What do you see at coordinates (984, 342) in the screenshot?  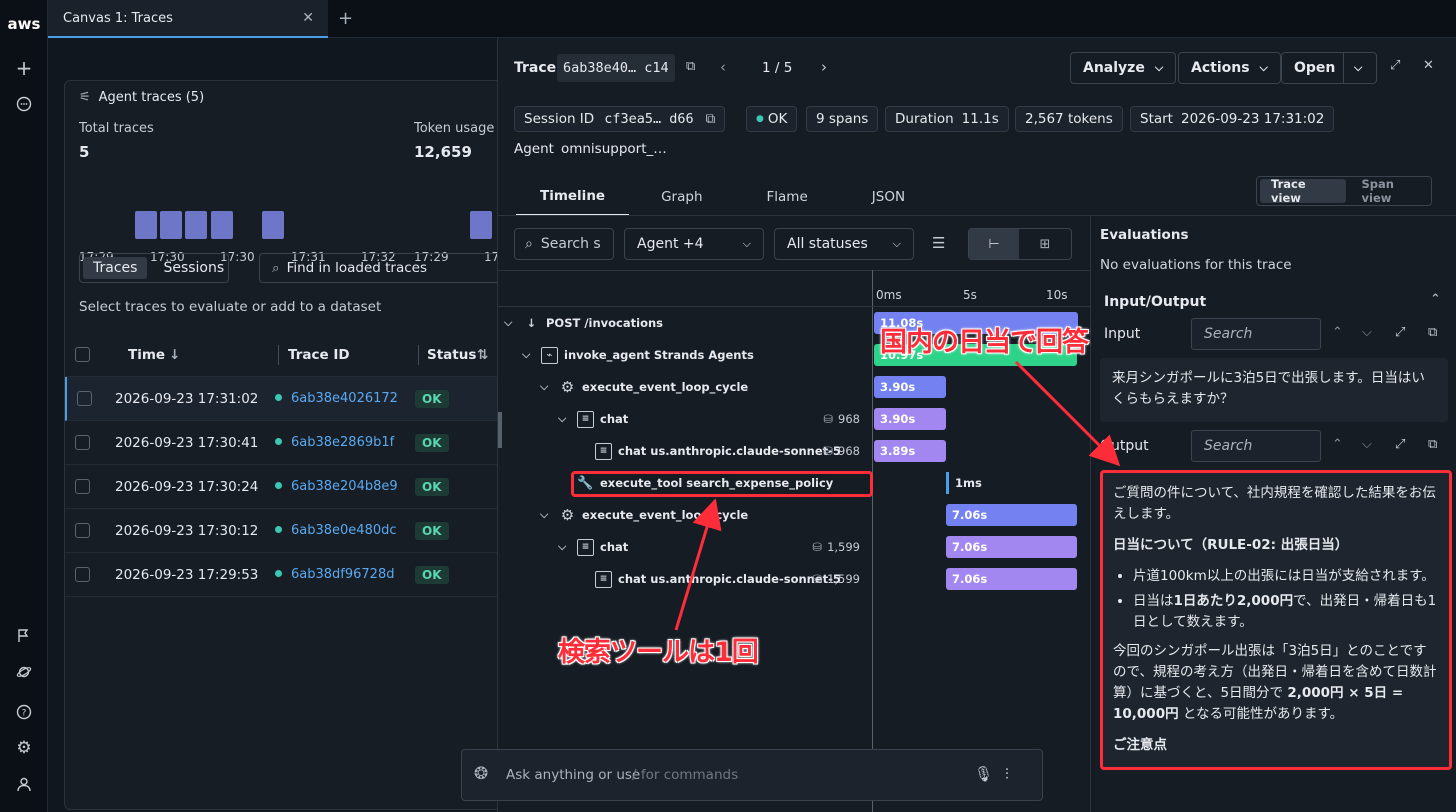 I see `annotation-domestic-allowance: 国内の日当で回答` at bounding box center [984, 342].